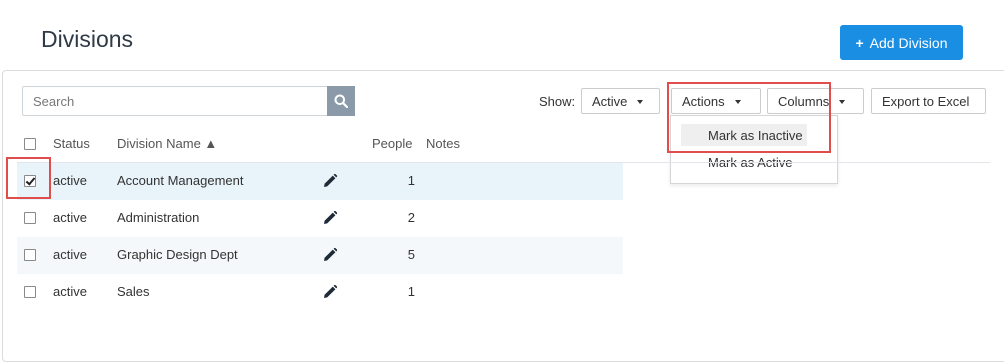 This screenshot has height=362, width=1004. What do you see at coordinates (859, 42) in the screenshot?
I see `plus-icon: +` at bounding box center [859, 42].